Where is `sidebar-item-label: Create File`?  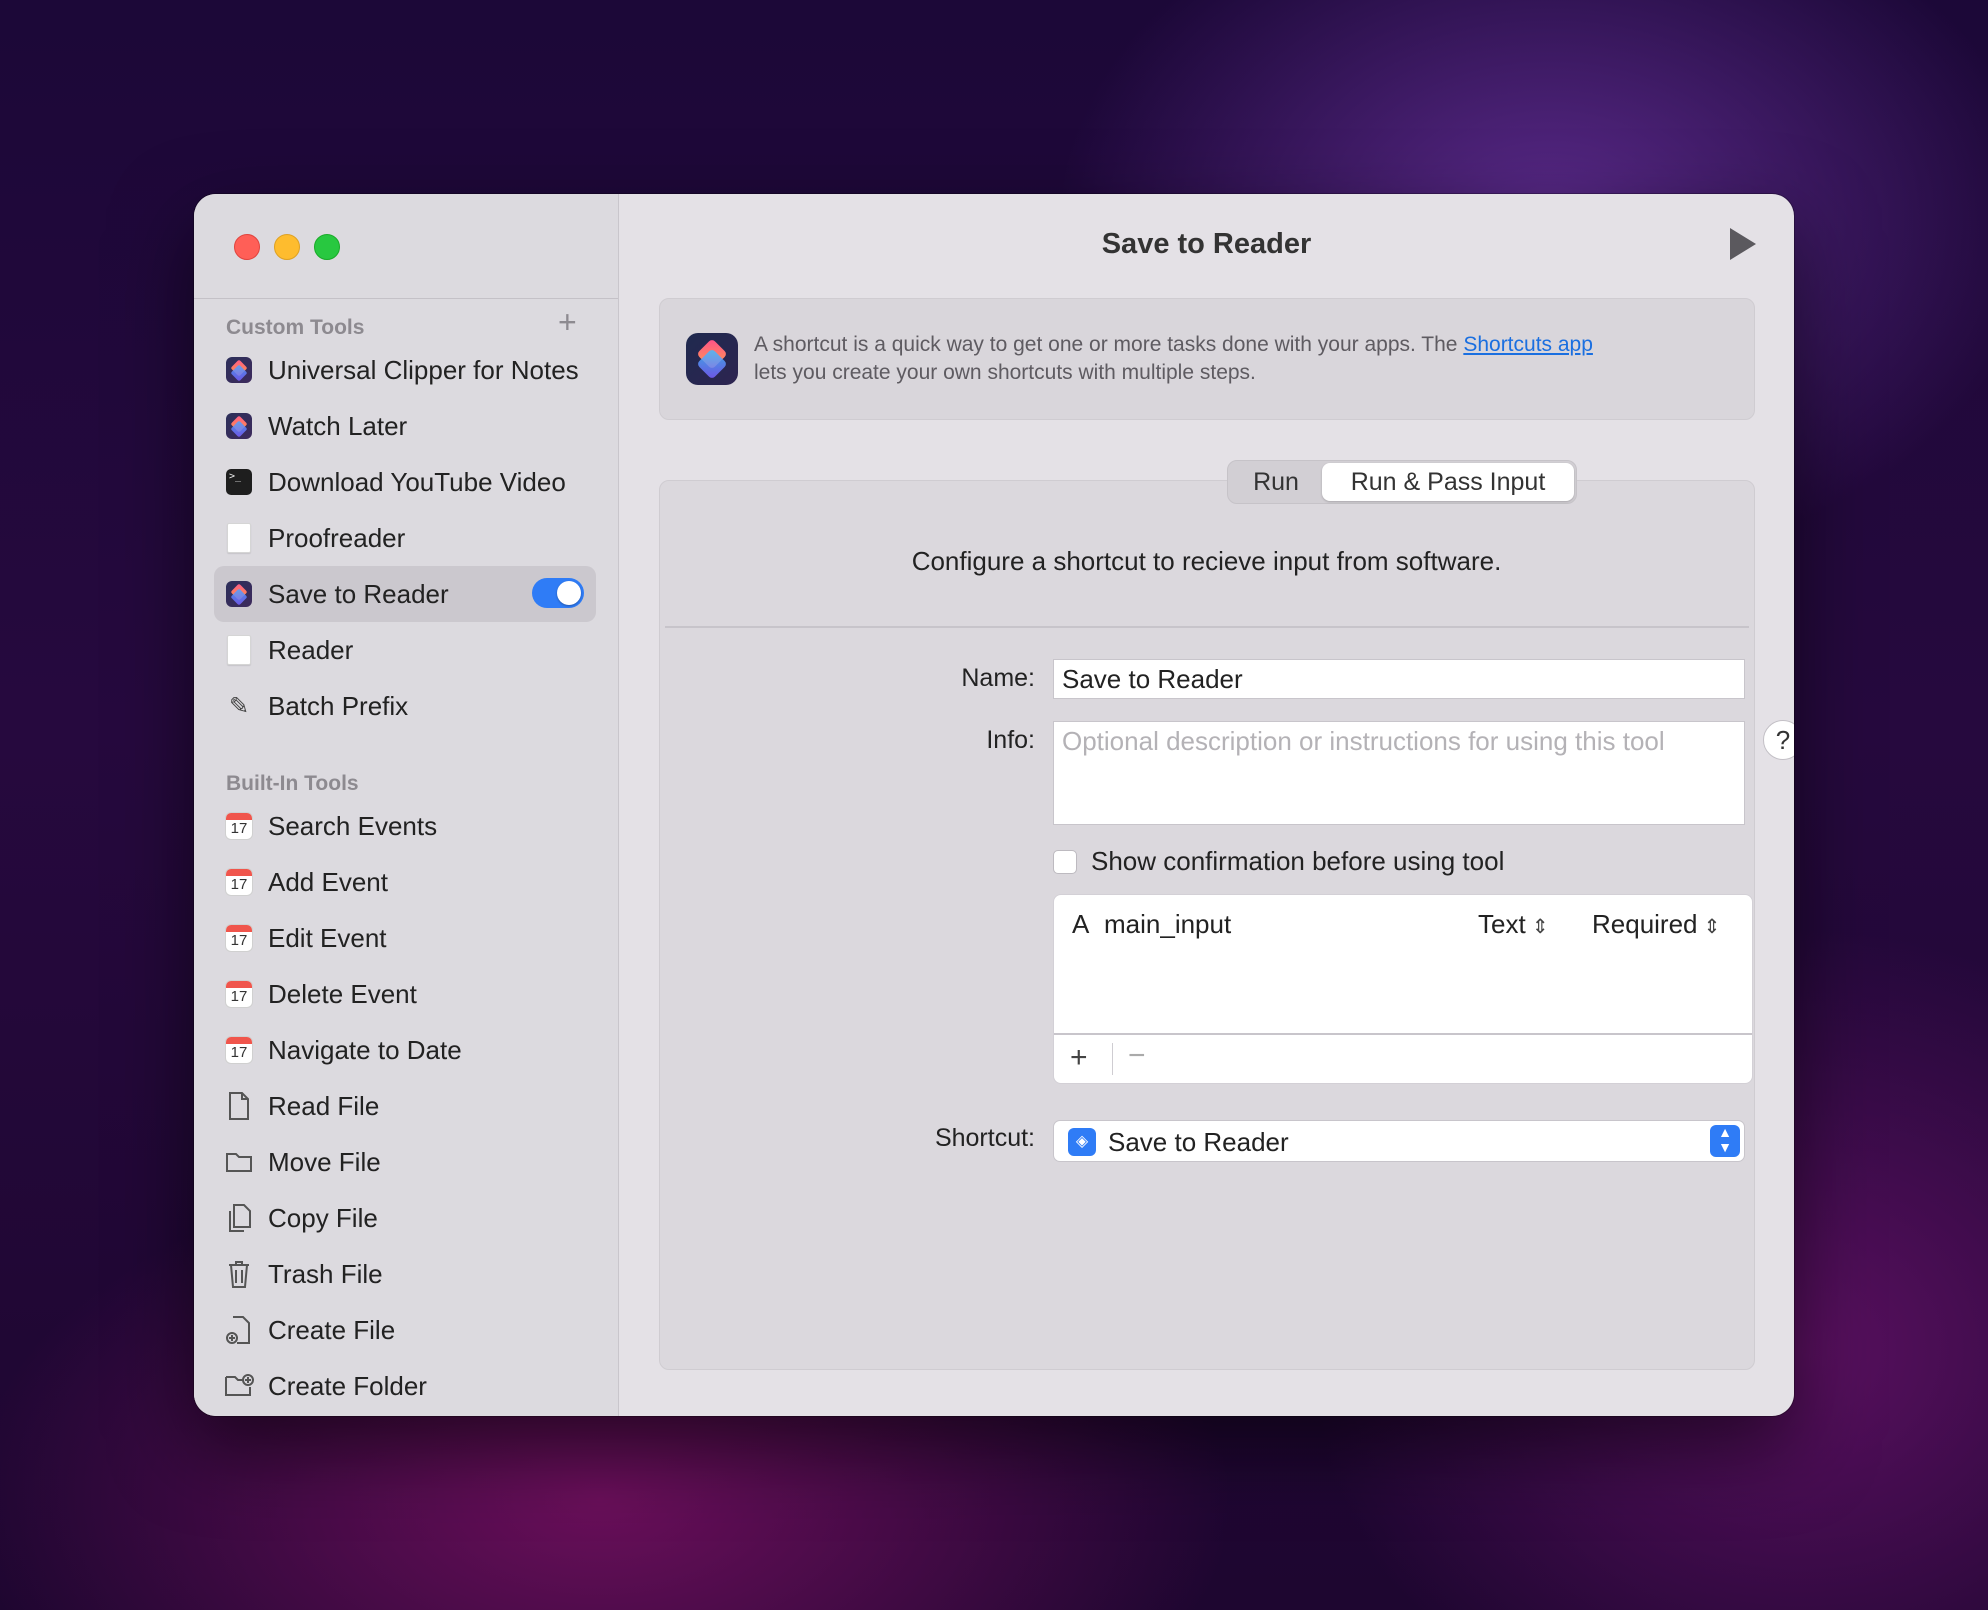
sidebar-item-label: Create File is located at coordinates (332, 1329).